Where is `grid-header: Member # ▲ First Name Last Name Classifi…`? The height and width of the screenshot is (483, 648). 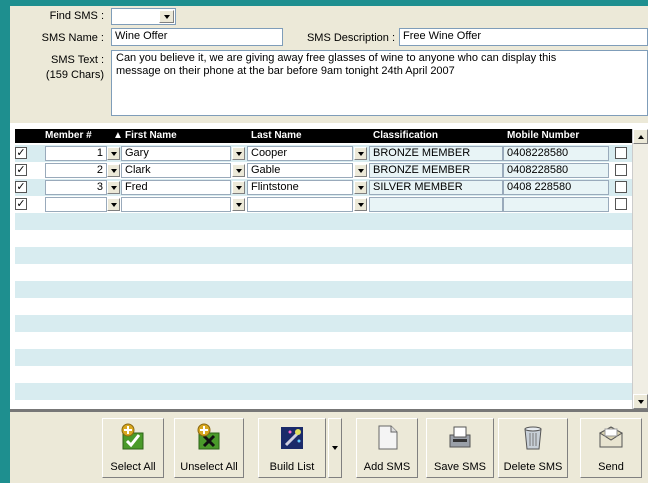 grid-header: Member # ▲ First Name Last Name Classifi… is located at coordinates (323, 136).